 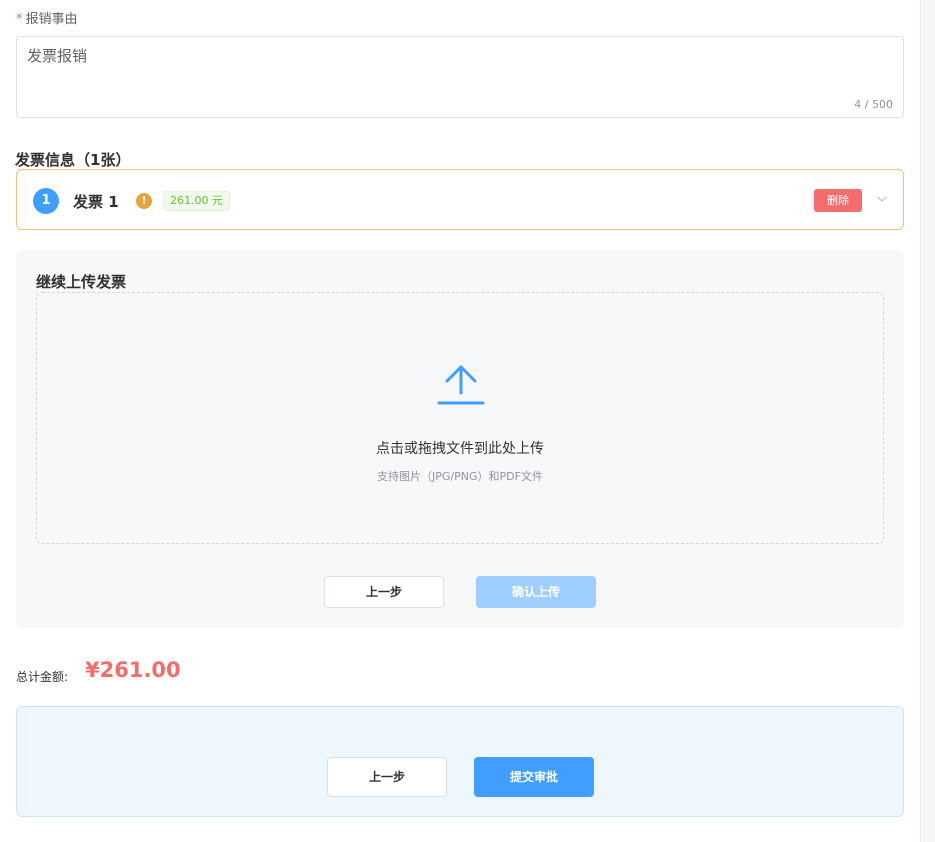 What do you see at coordinates (133, 670) in the screenshot?
I see `total-amount-value: ¥261.00` at bounding box center [133, 670].